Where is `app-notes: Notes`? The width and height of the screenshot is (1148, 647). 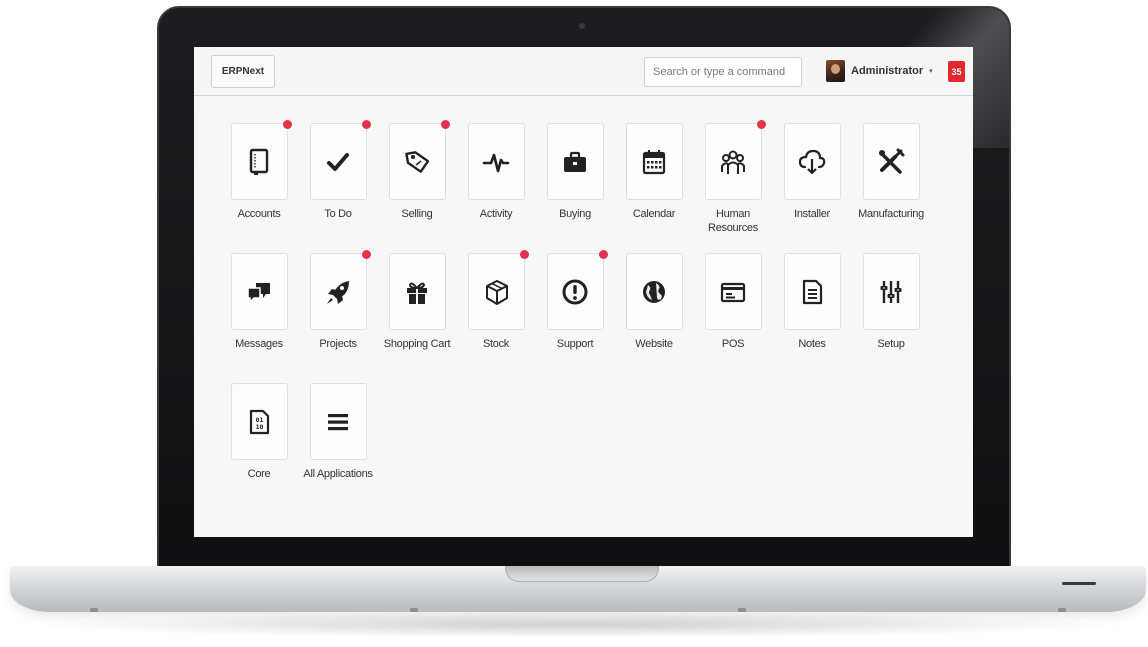 app-notes: Notes is located at coordinates (812, 302).